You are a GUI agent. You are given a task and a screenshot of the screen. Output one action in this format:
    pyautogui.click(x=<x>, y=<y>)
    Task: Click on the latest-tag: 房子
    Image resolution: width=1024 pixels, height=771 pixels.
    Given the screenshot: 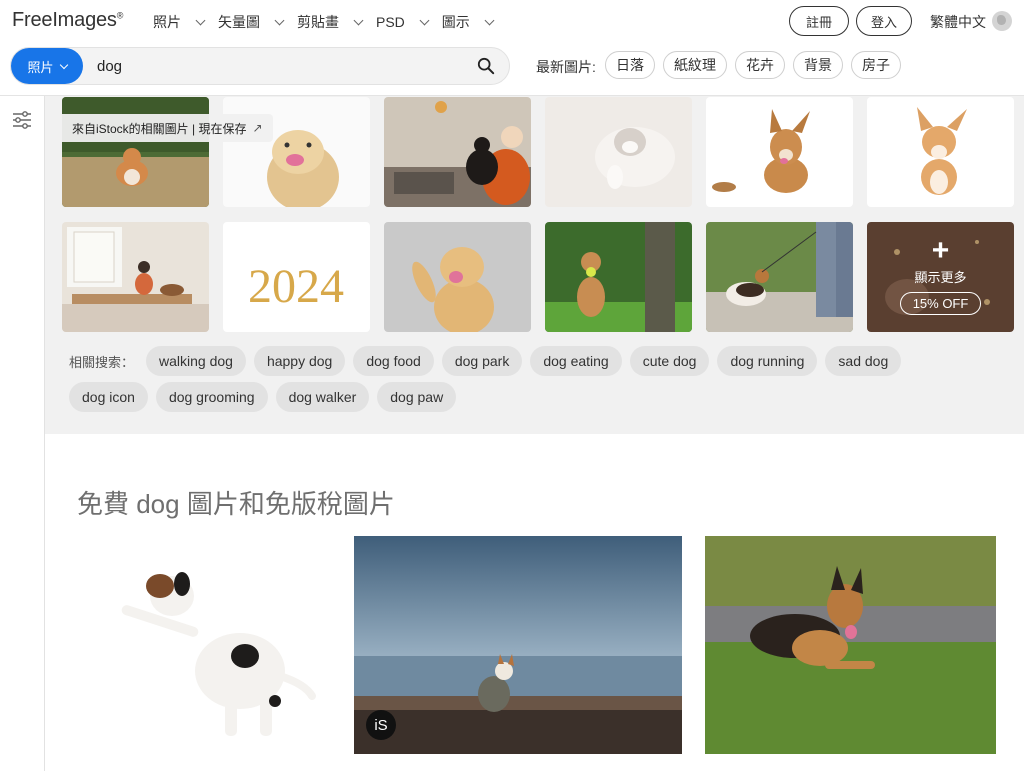 What is the action you would take?
    pyautogui.click(x=876, y=65)
    